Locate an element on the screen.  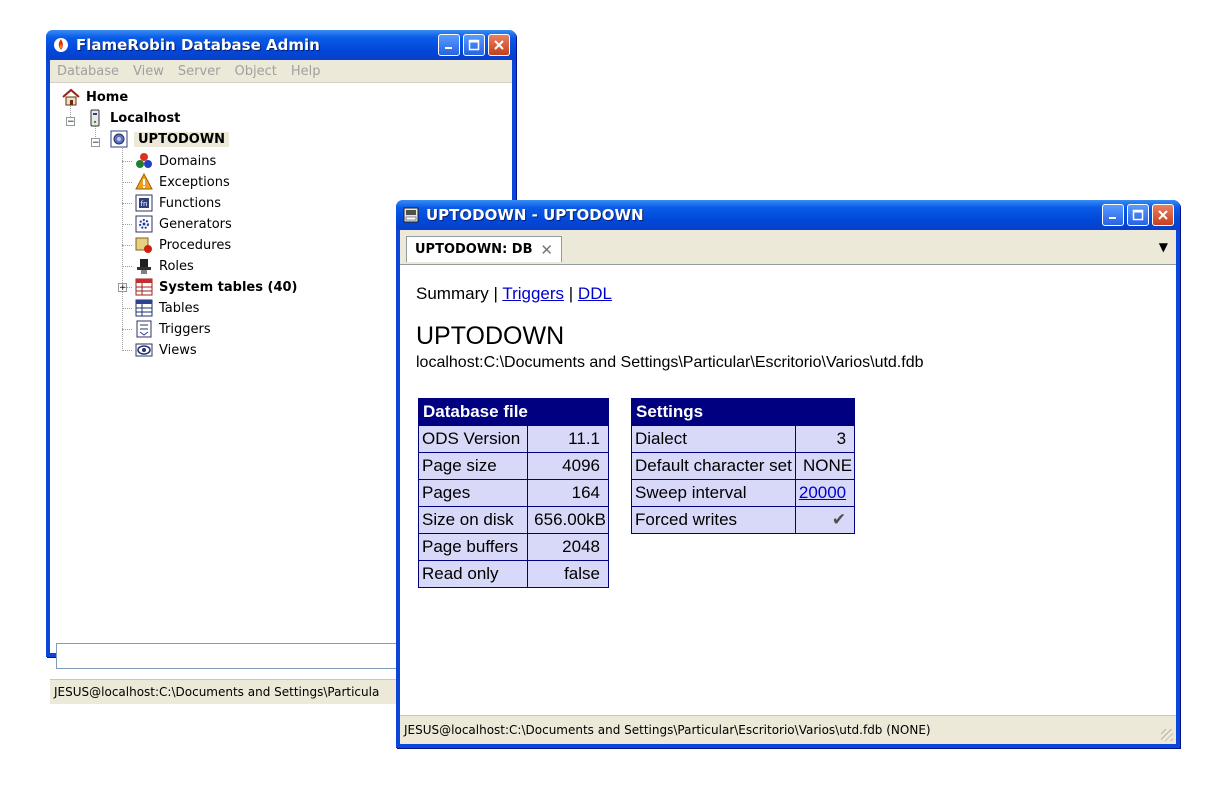
row-label: Page buffers is located at coordinates (473, 547).